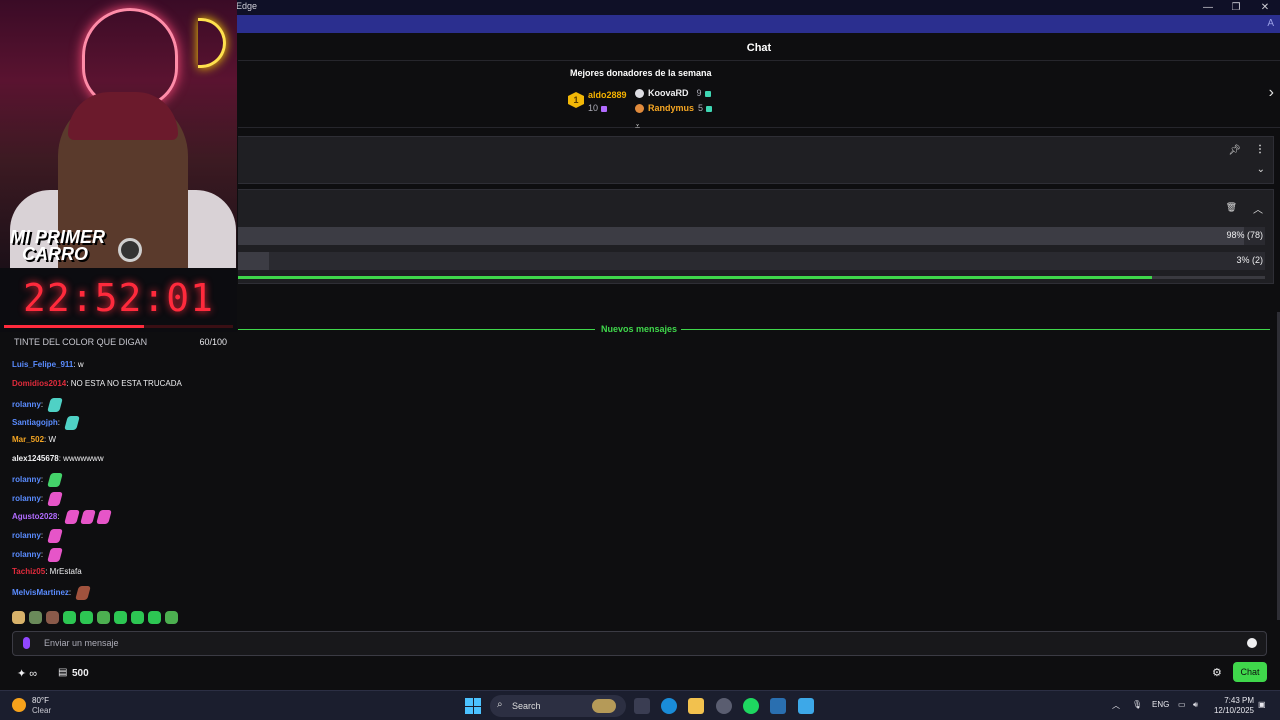  Describe the element at coordinates (473, 706) in the screenshot. I see `start-icon` at that location.